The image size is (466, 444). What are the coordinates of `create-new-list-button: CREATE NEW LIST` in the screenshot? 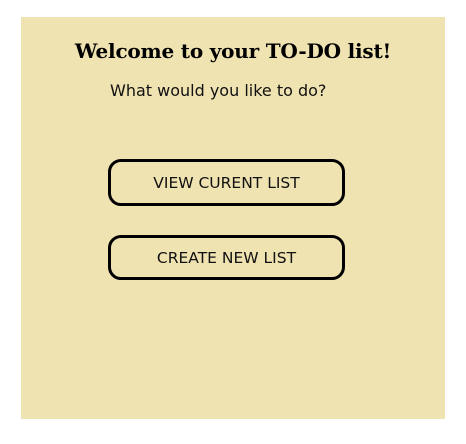 It's located at (226, 257).